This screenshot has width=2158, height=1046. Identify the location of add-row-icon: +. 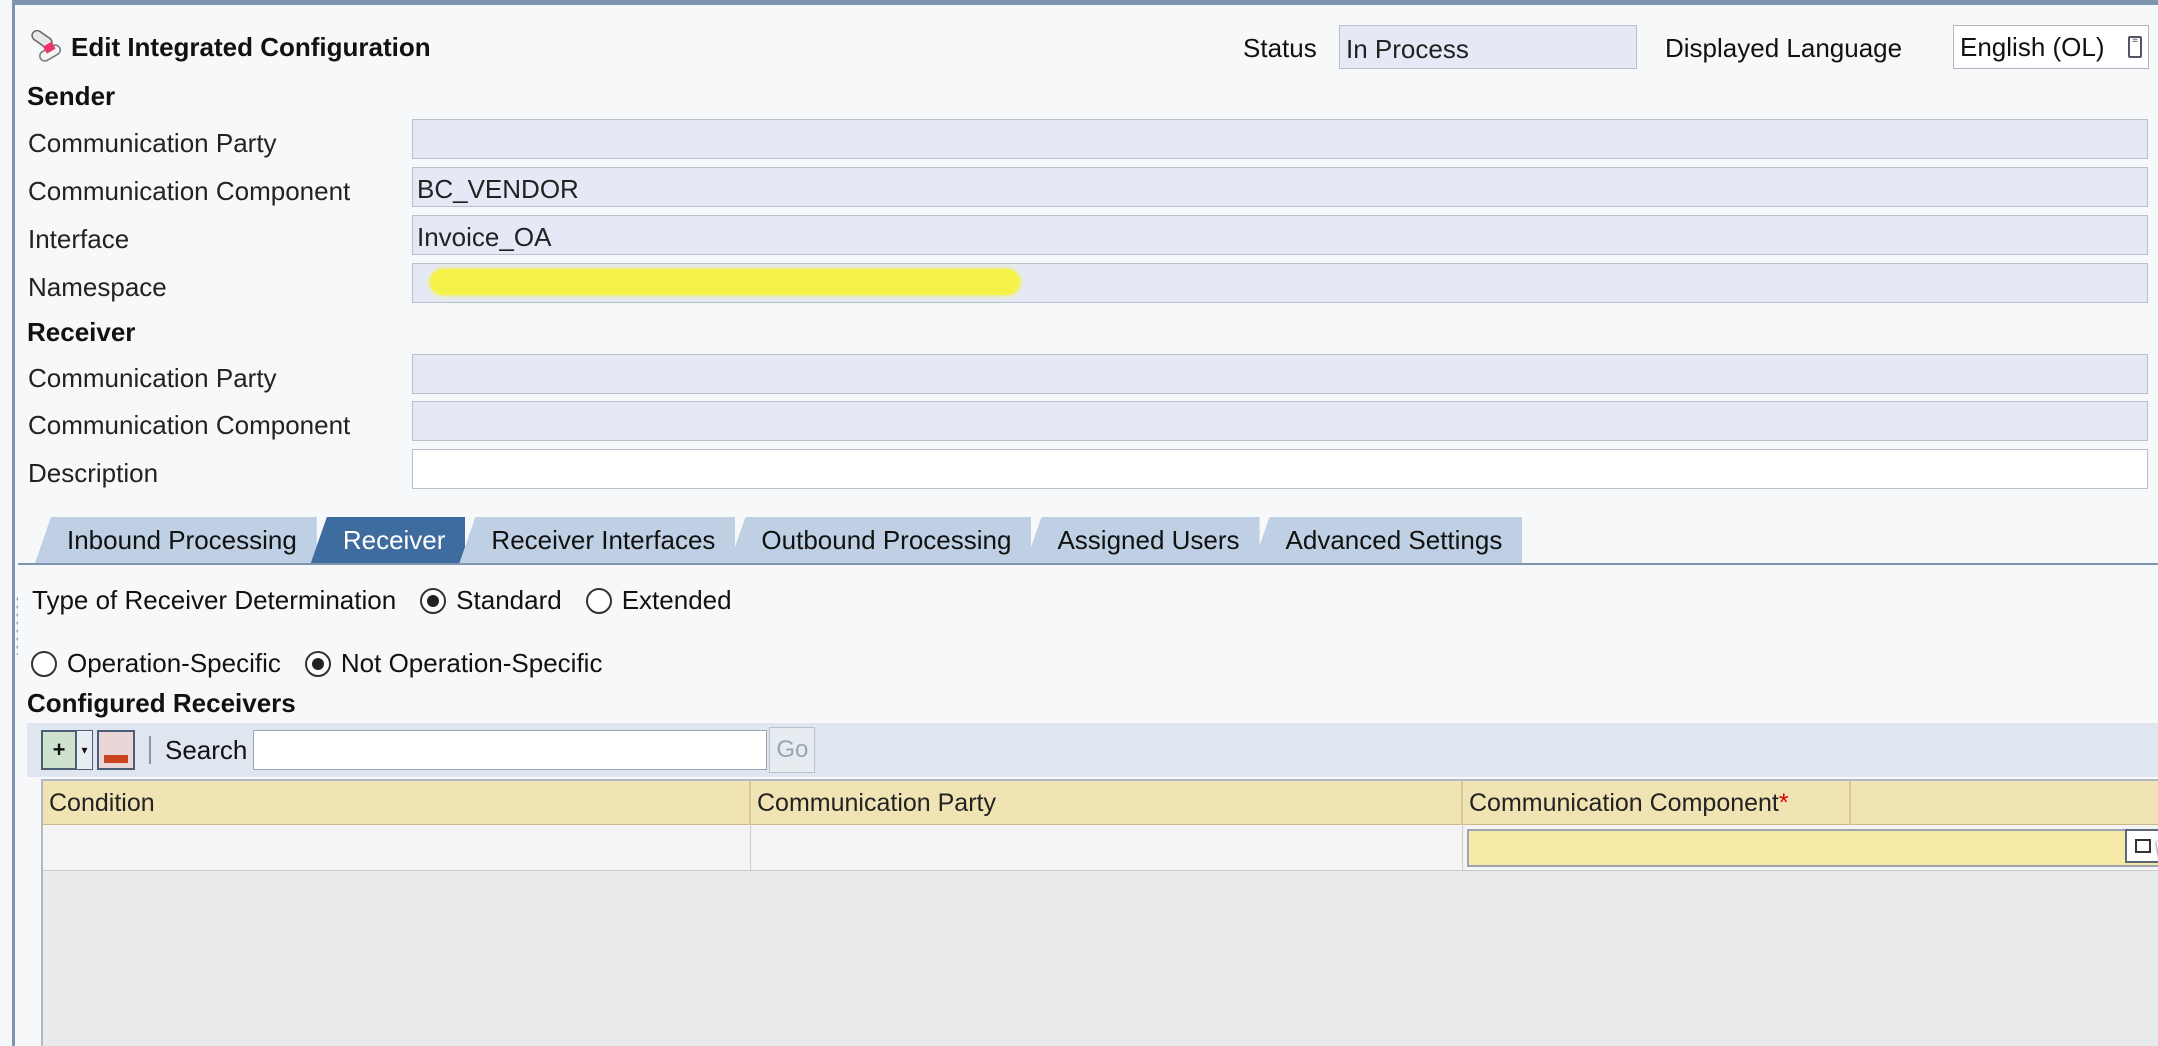
(59, 750).